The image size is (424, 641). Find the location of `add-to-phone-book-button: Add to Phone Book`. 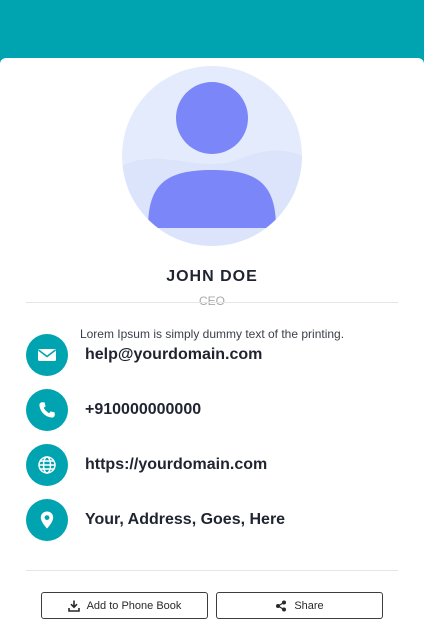

add-to-phone-book-button: Add to Phone Book is located at coordinates (124, 605).